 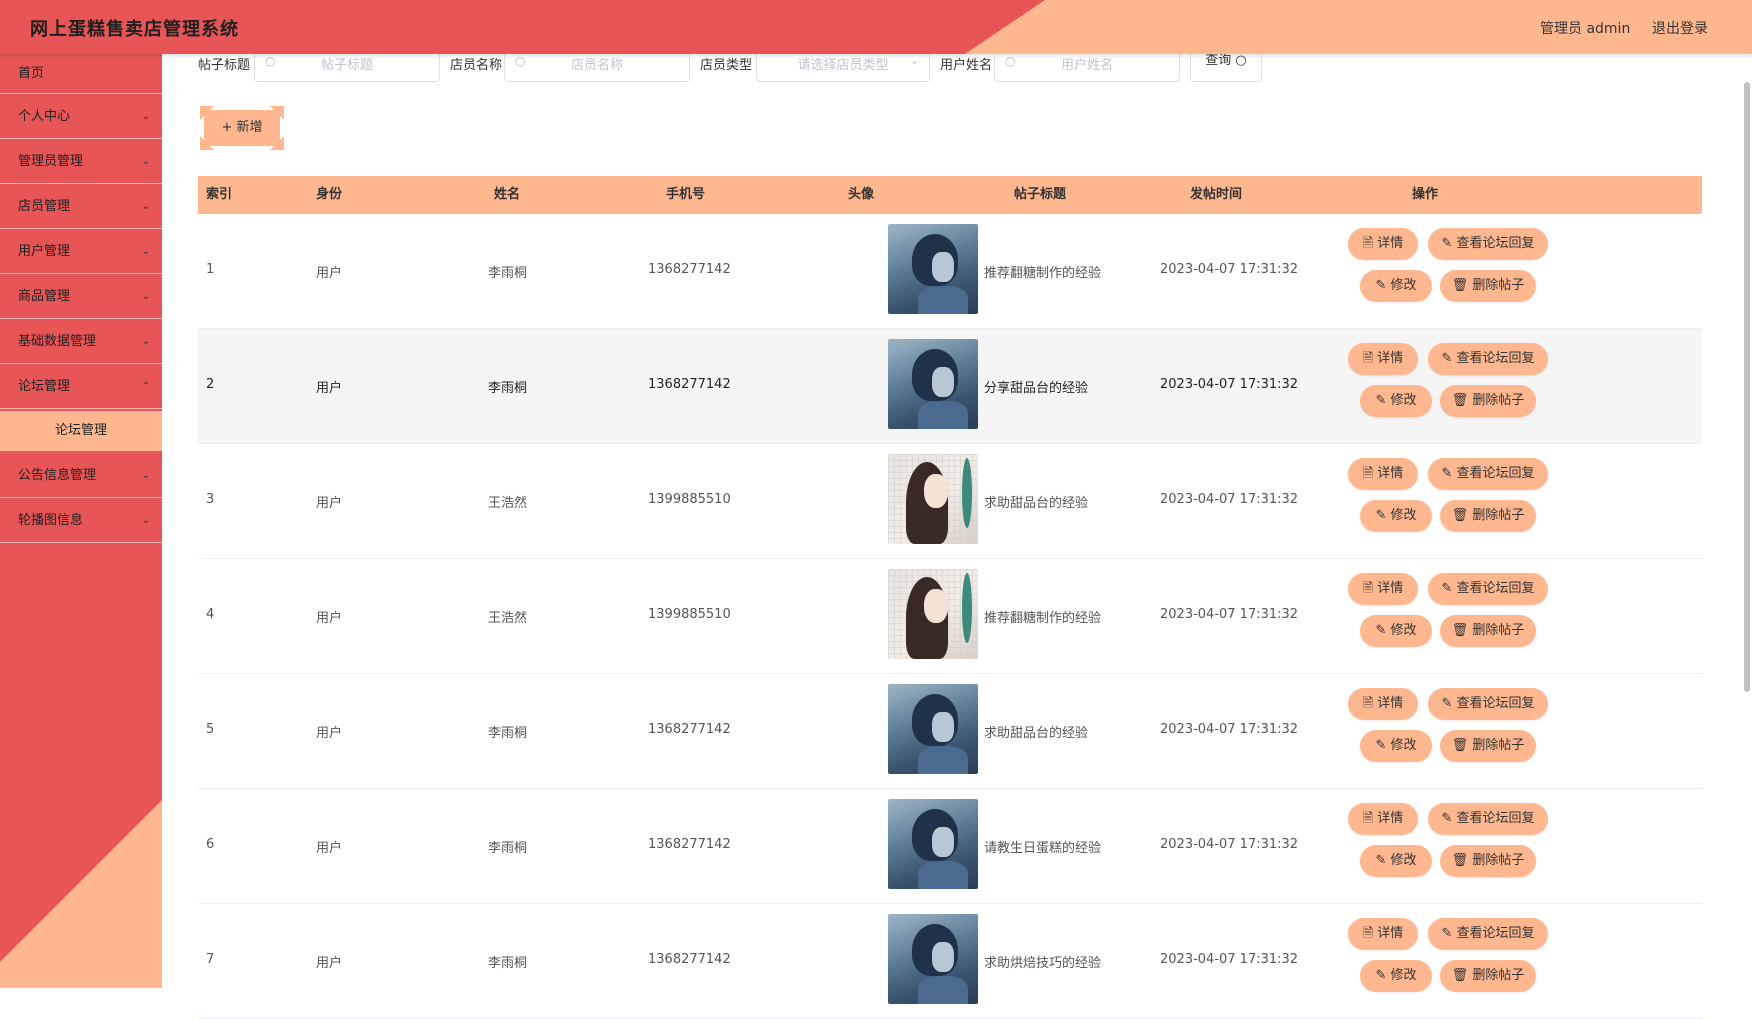 What do you see at coordinates (44, 251) in the screenshot?
I see `sidebar-item-label: 用户管理` at bounding box center [44, 251].